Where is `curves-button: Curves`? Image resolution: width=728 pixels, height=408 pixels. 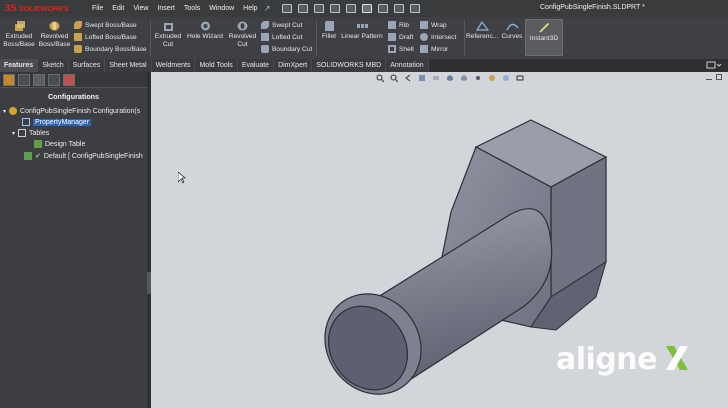 curves-button: Curves is located at coordinates (512, 30).